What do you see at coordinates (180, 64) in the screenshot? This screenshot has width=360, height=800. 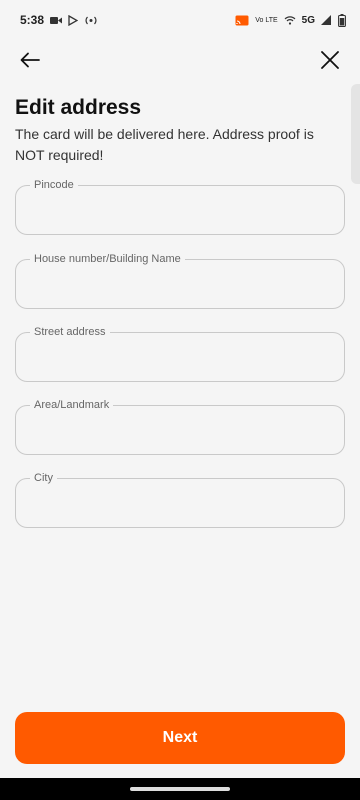 I see `top-nav` at bounding box center [180, 64].